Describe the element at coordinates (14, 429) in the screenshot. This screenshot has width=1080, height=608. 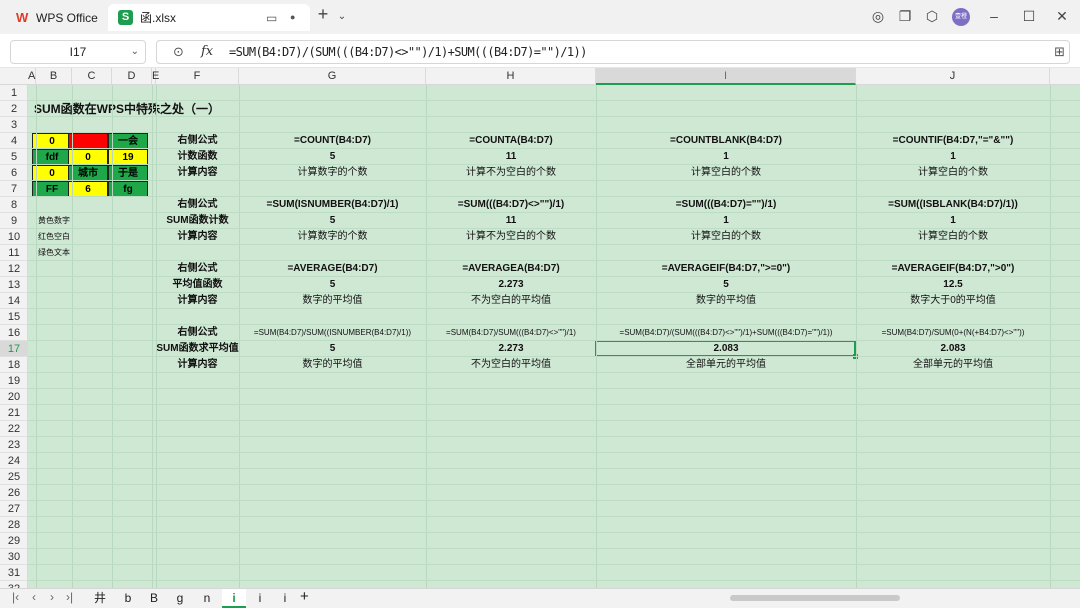
I see `row-header-22: 22` at that location.